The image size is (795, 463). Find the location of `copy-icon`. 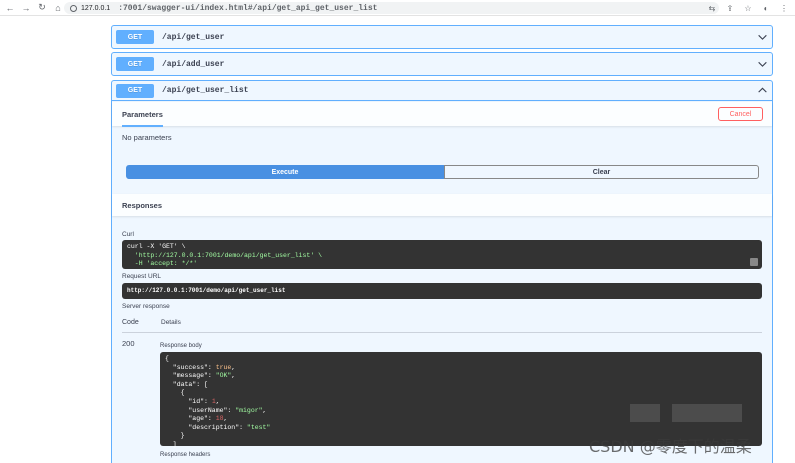

copy-icon is located at coordinates (754, 262).